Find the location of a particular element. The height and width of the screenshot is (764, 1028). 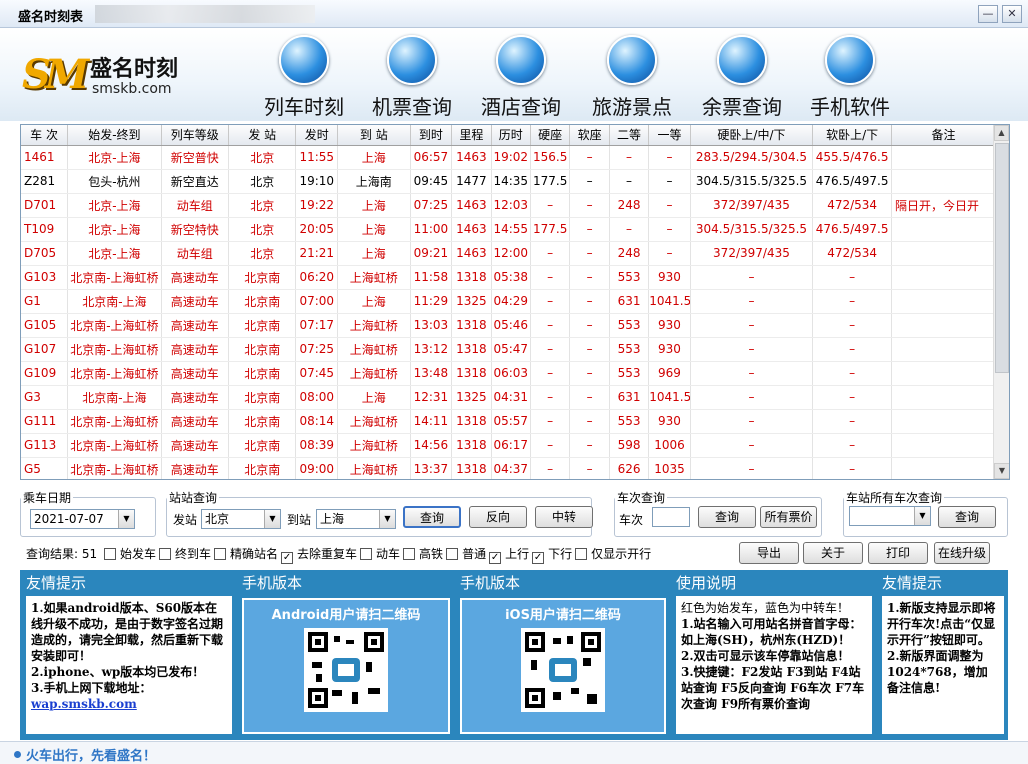

column-header: 备注 is located at coordinates (943, 135).